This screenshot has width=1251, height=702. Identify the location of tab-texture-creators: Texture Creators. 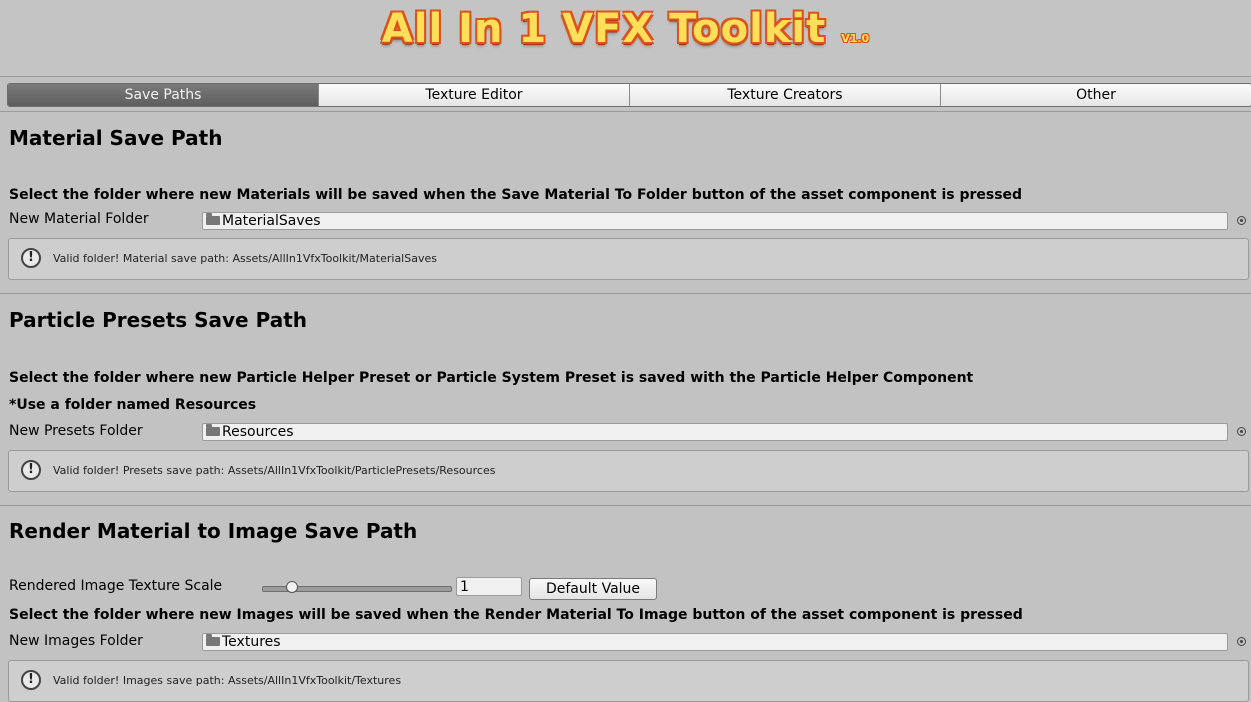
(784, 95).